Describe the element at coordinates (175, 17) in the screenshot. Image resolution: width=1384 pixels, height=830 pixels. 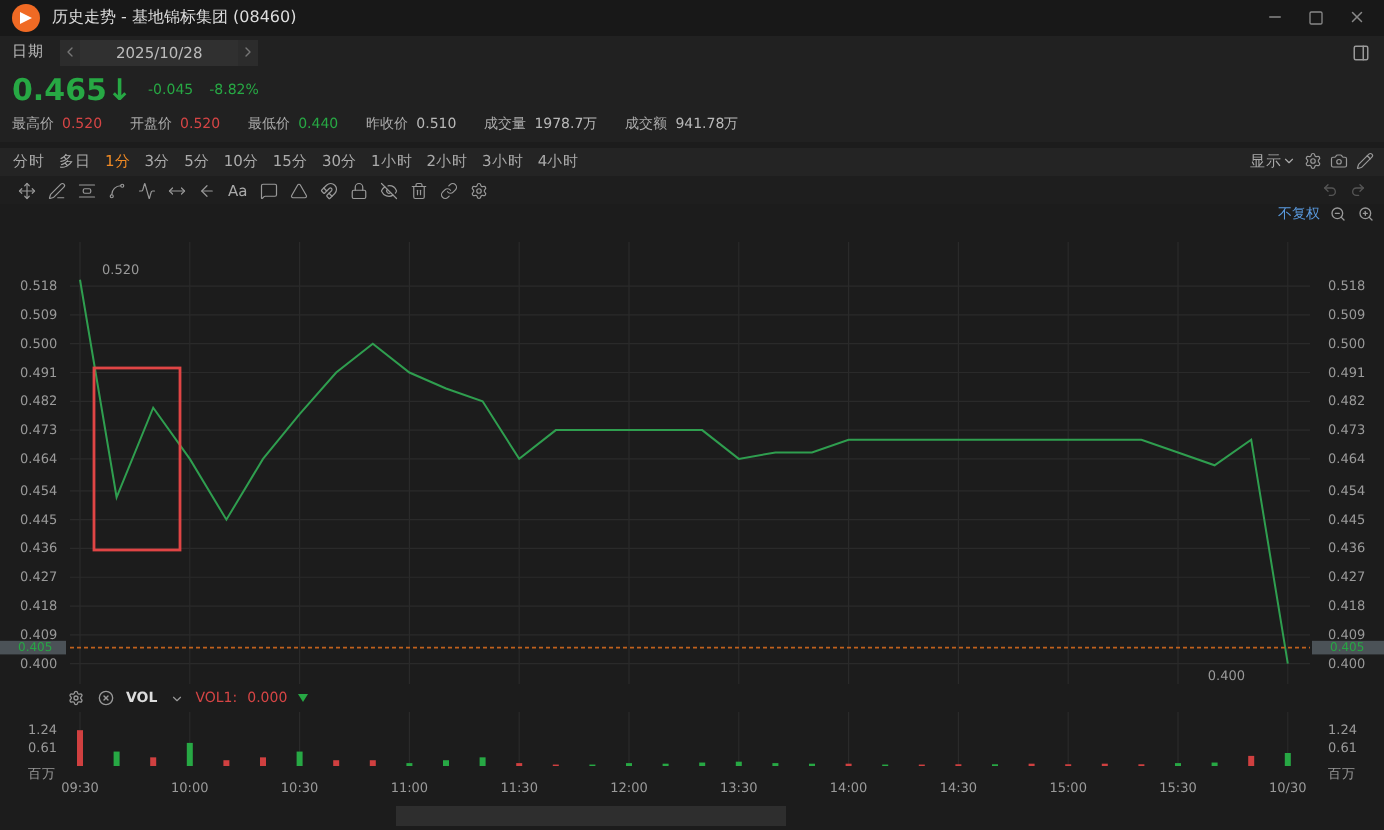
I see `window-title: 历史走势 - 基地锦标集团 (08460)` at that location.